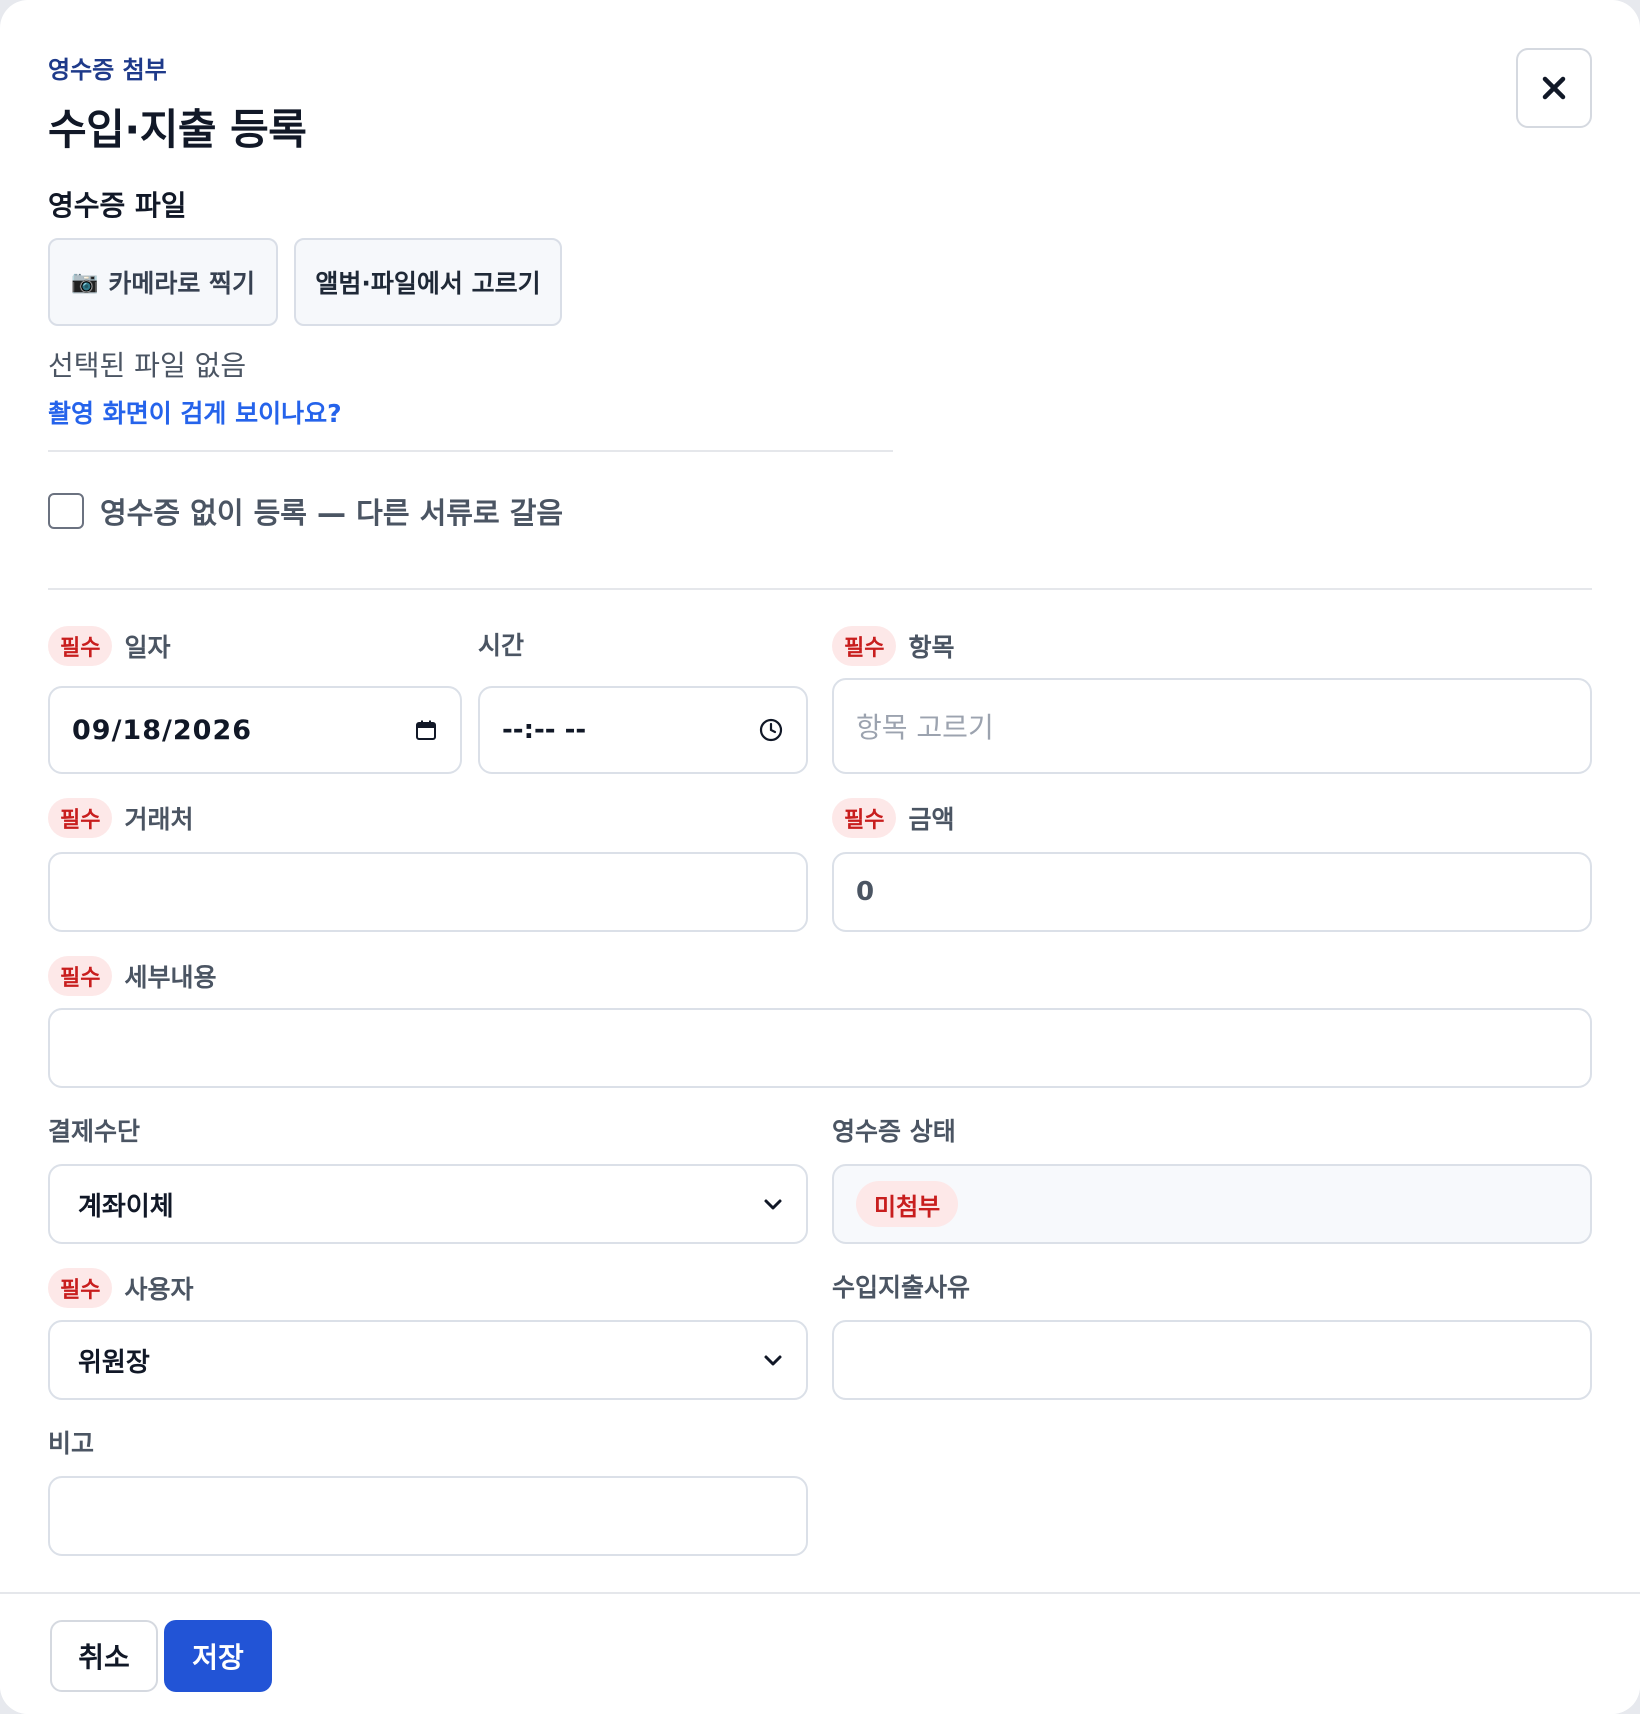 The height and width of the screenshot is (1714, 1640). Describe the element at coordinates (147, 647) in the screenshot. I see `date-label-text: 일자` at that location.